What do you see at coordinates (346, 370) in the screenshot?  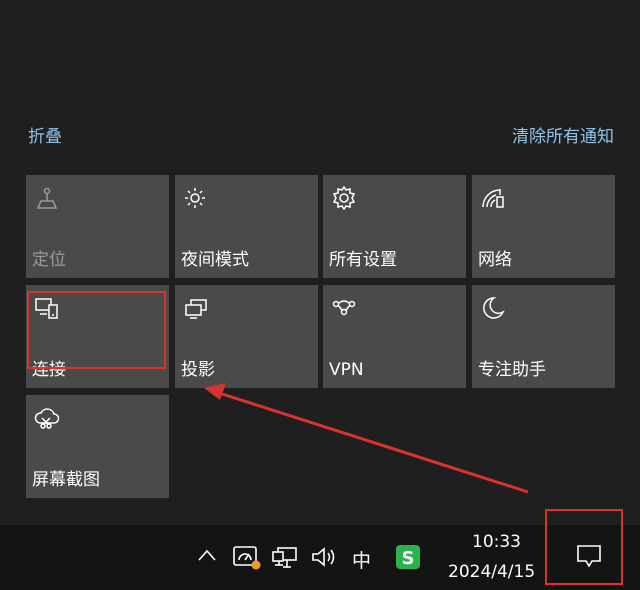 I see `tile-label: VPN` at bounding box center [346, 370].